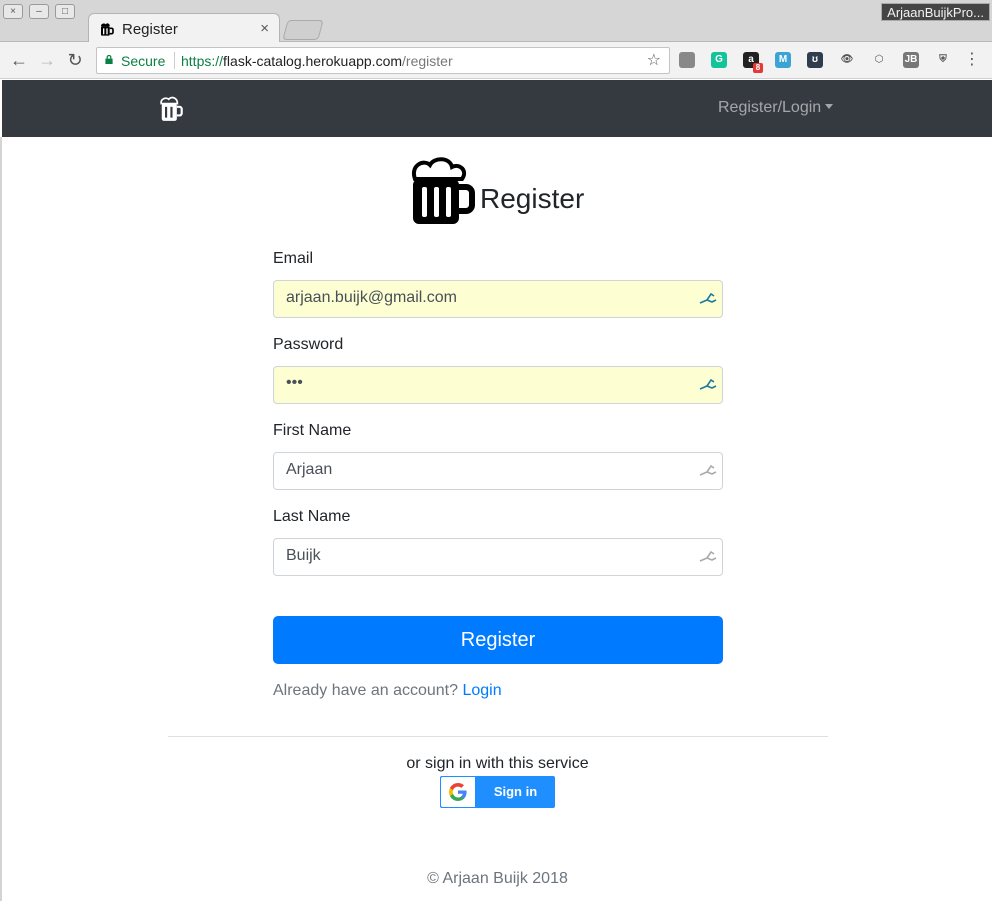  I want to click on first-name-value: Arjaan, so click(309, 469).